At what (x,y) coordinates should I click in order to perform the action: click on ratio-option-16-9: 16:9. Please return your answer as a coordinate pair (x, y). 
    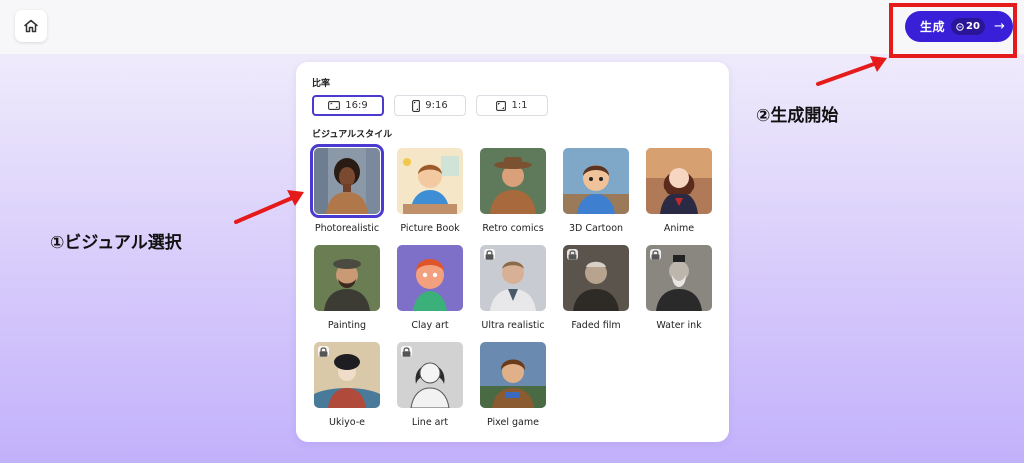
    Looking at the image, I should click on (348, 105).